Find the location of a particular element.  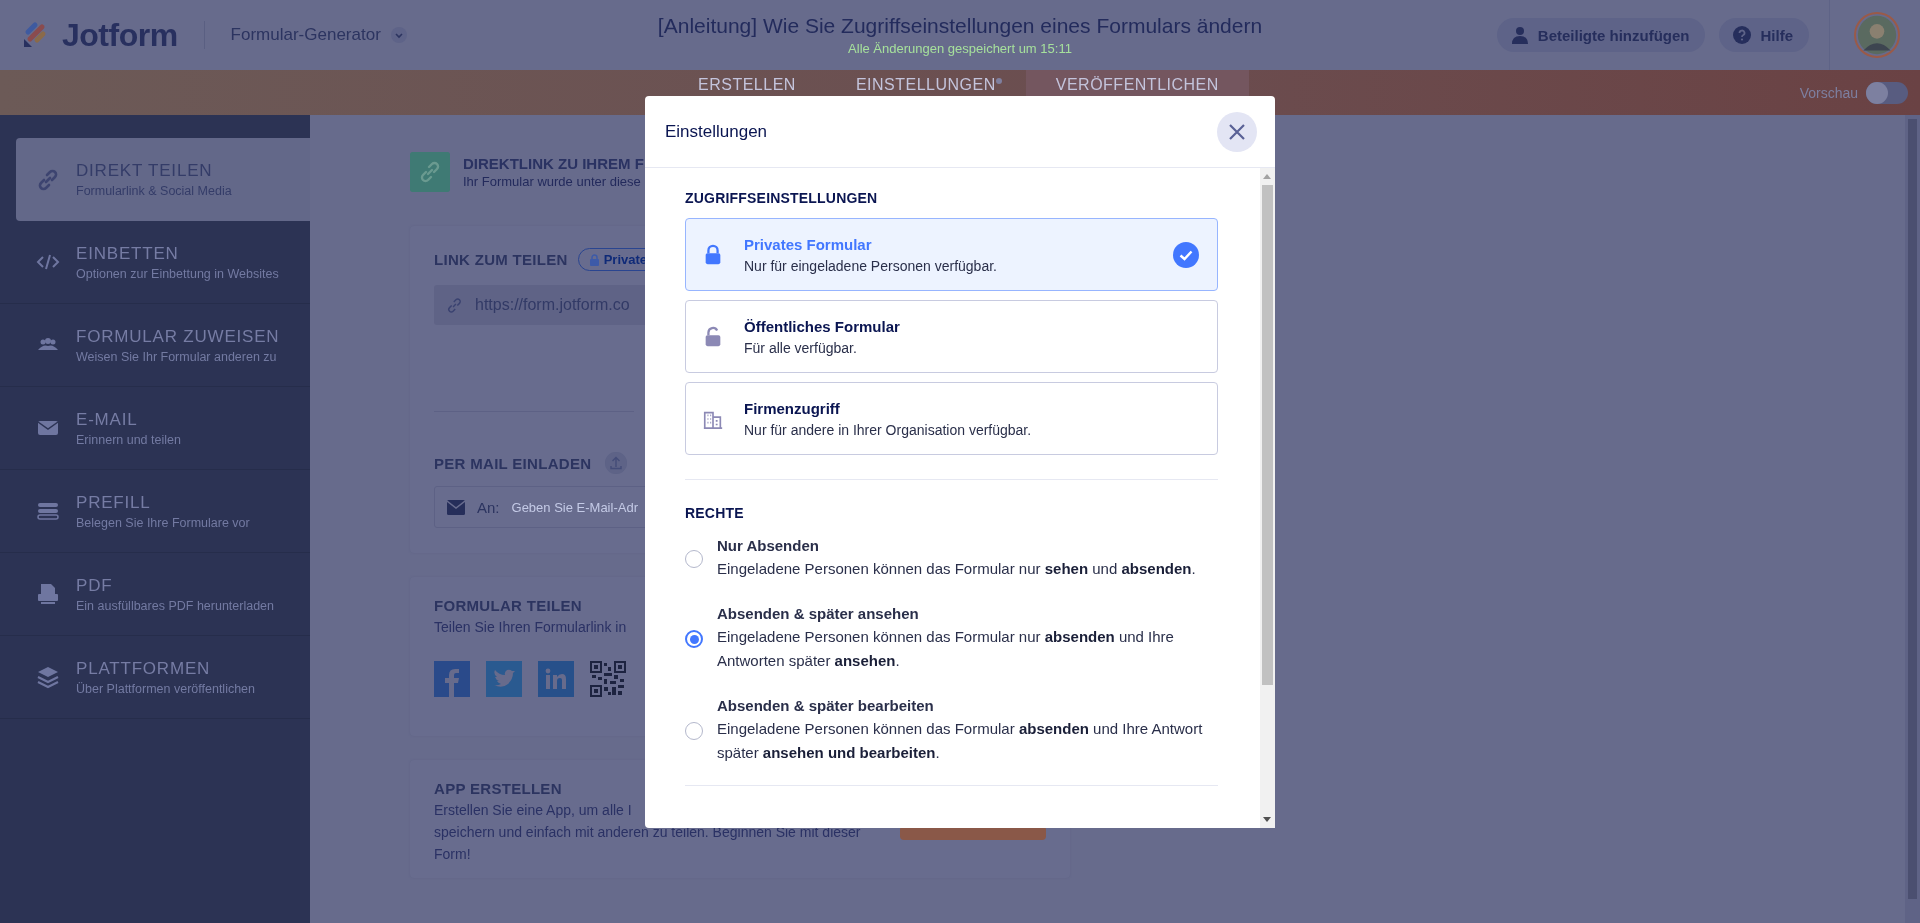

product-name: Formular-Generator is located at coordinates (305, 35).